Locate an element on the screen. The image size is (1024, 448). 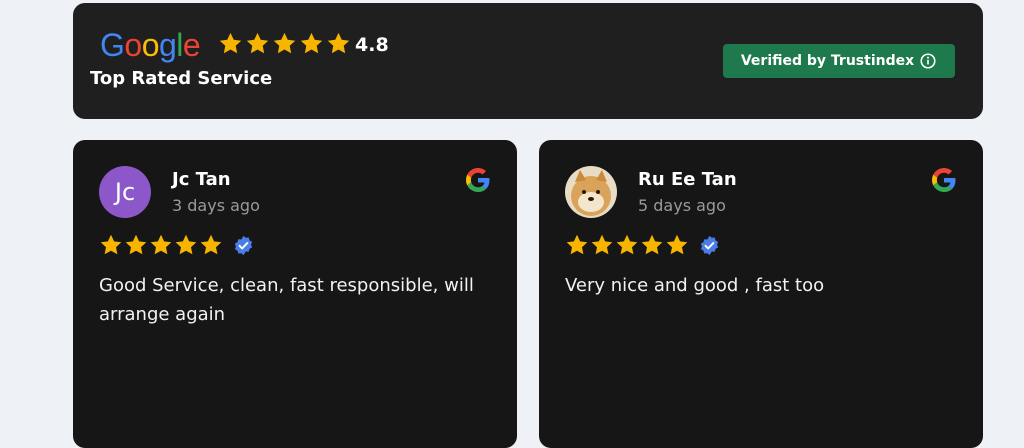
logo-letter: g is located at coordinates (167, 45).